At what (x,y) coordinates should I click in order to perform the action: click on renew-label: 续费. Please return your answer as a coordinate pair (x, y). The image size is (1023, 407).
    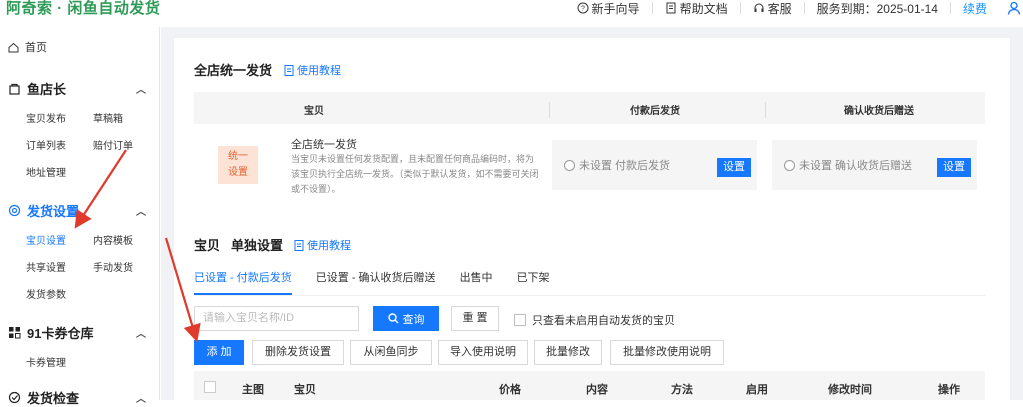
    Looking at the image, I should click on (974, 8).